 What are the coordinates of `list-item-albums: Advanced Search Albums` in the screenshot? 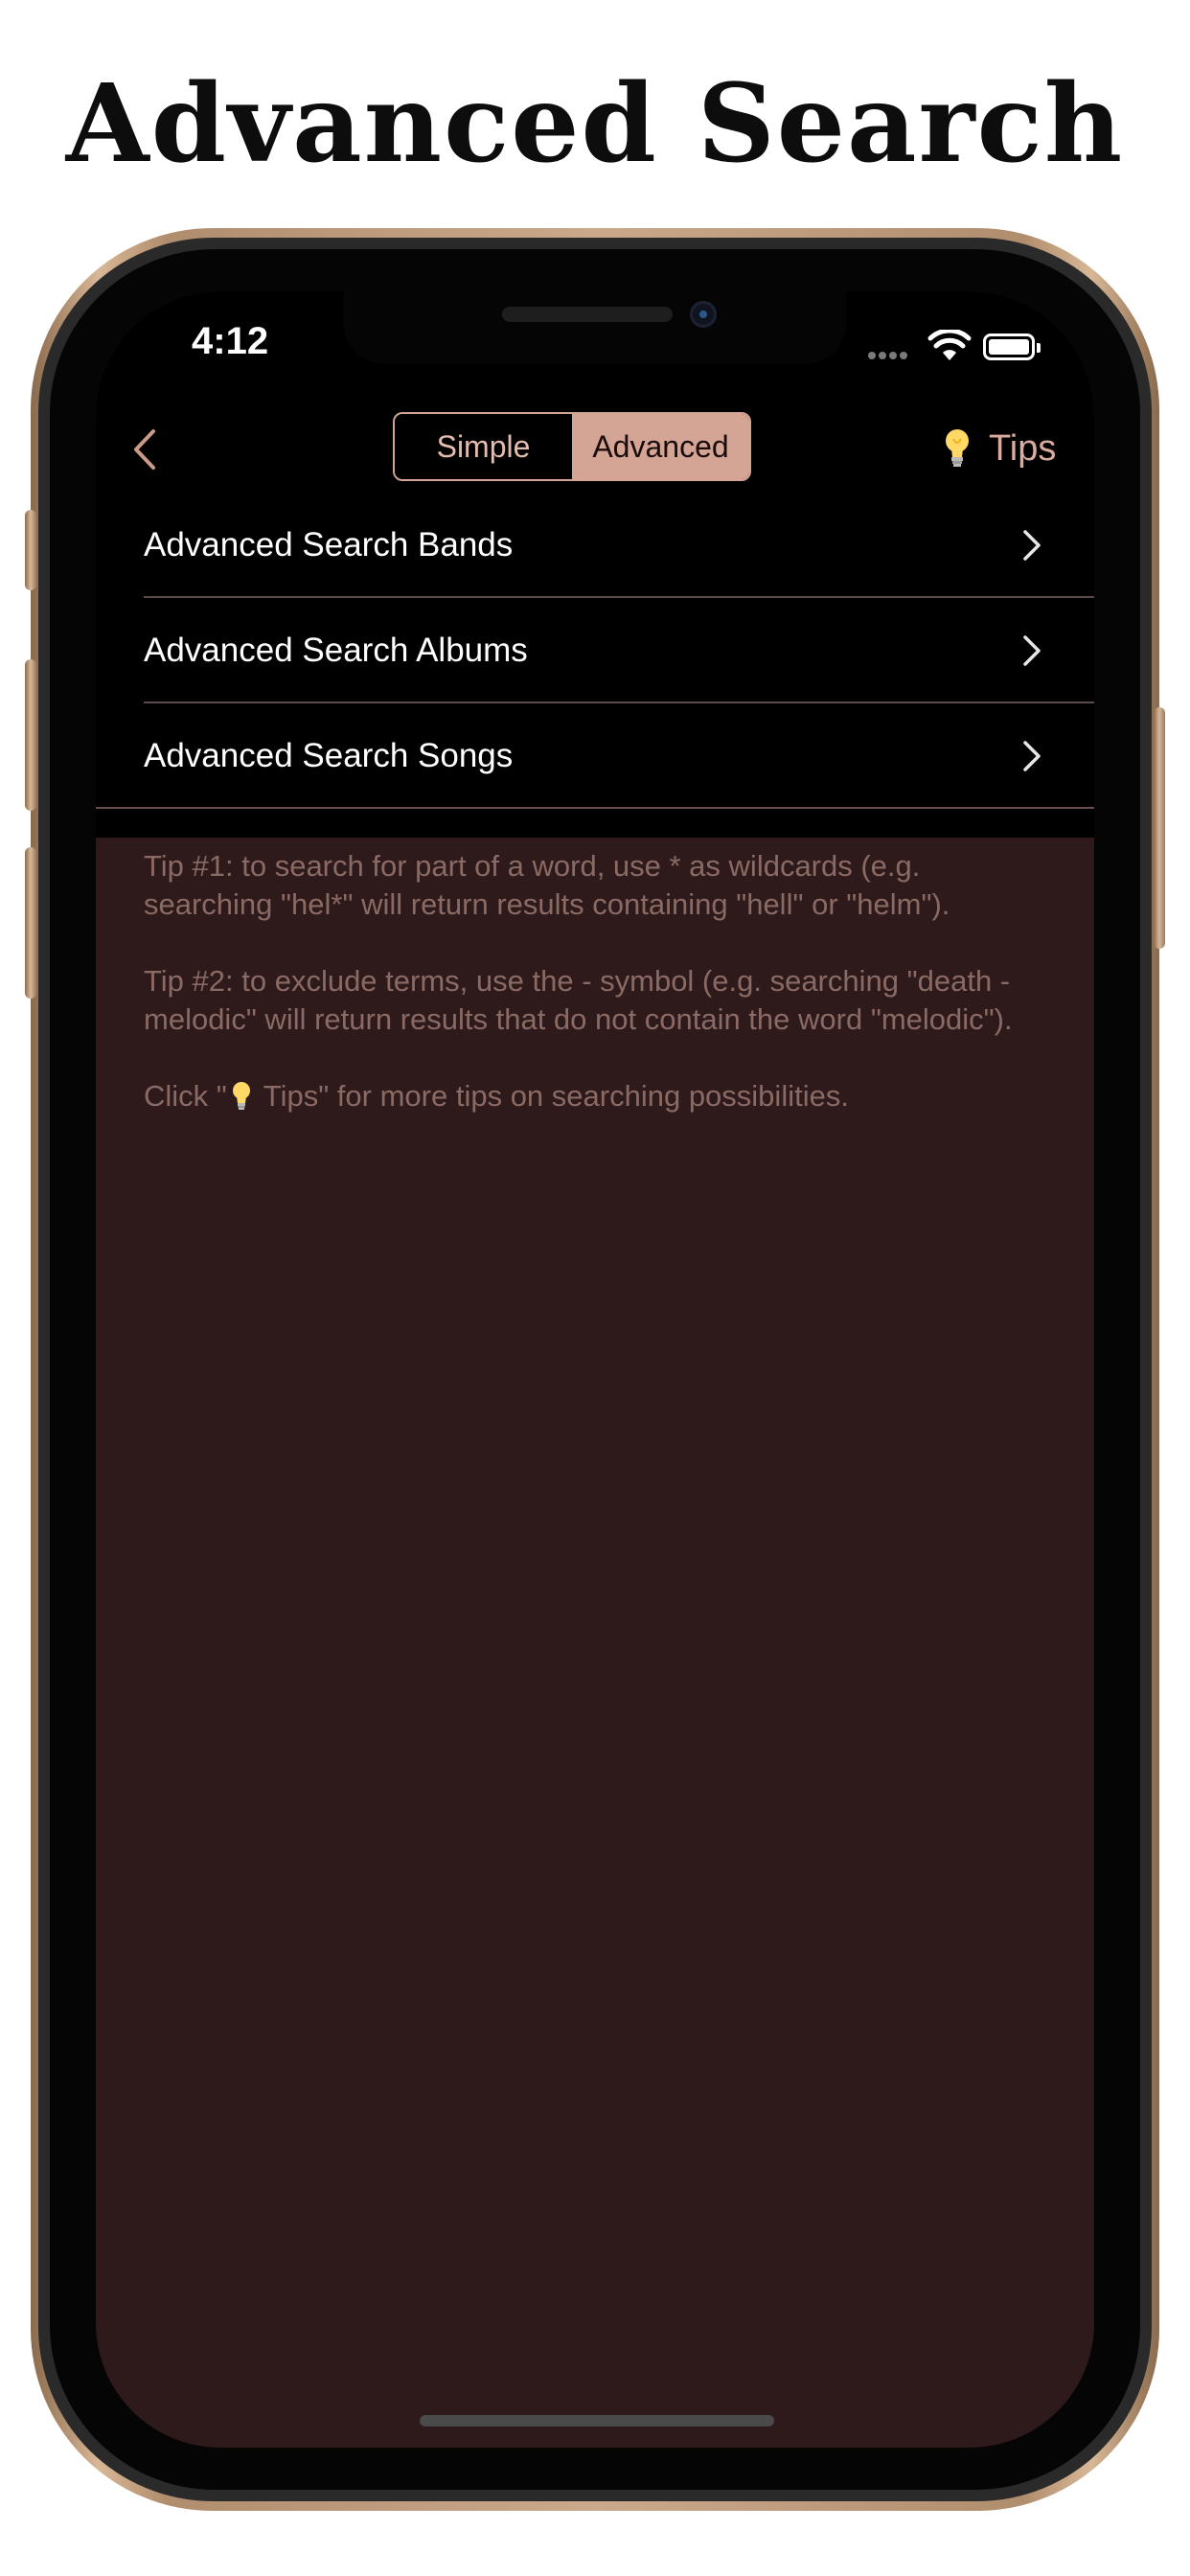 It's located at (595, 650).